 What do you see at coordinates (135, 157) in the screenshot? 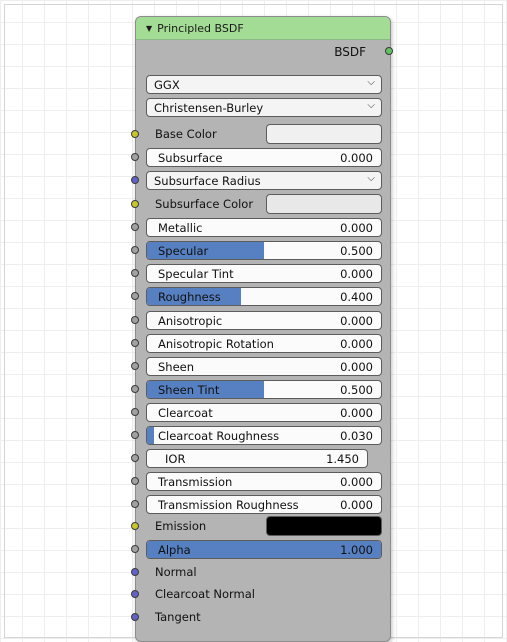
I see `subsurface-socket-icon` at bounding box center [135, 157].